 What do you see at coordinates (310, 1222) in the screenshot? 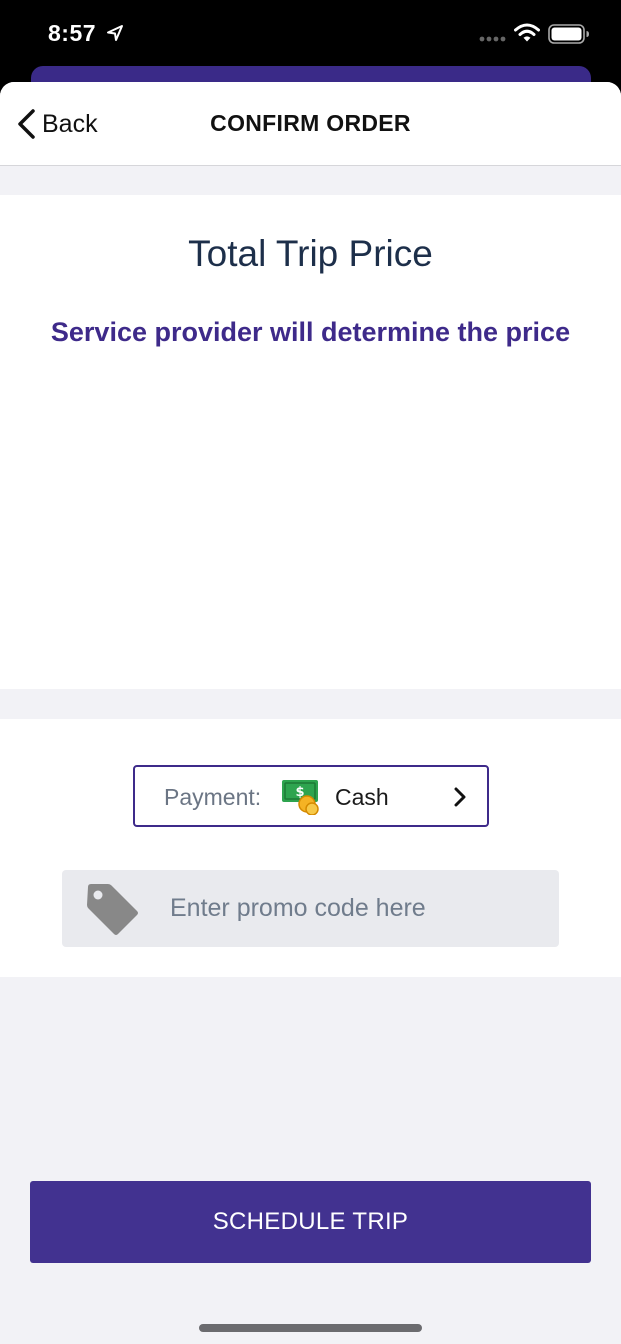
I see `schedule-trip-button: SCHEDULE TRIP` at bounding box center [310, 1222].